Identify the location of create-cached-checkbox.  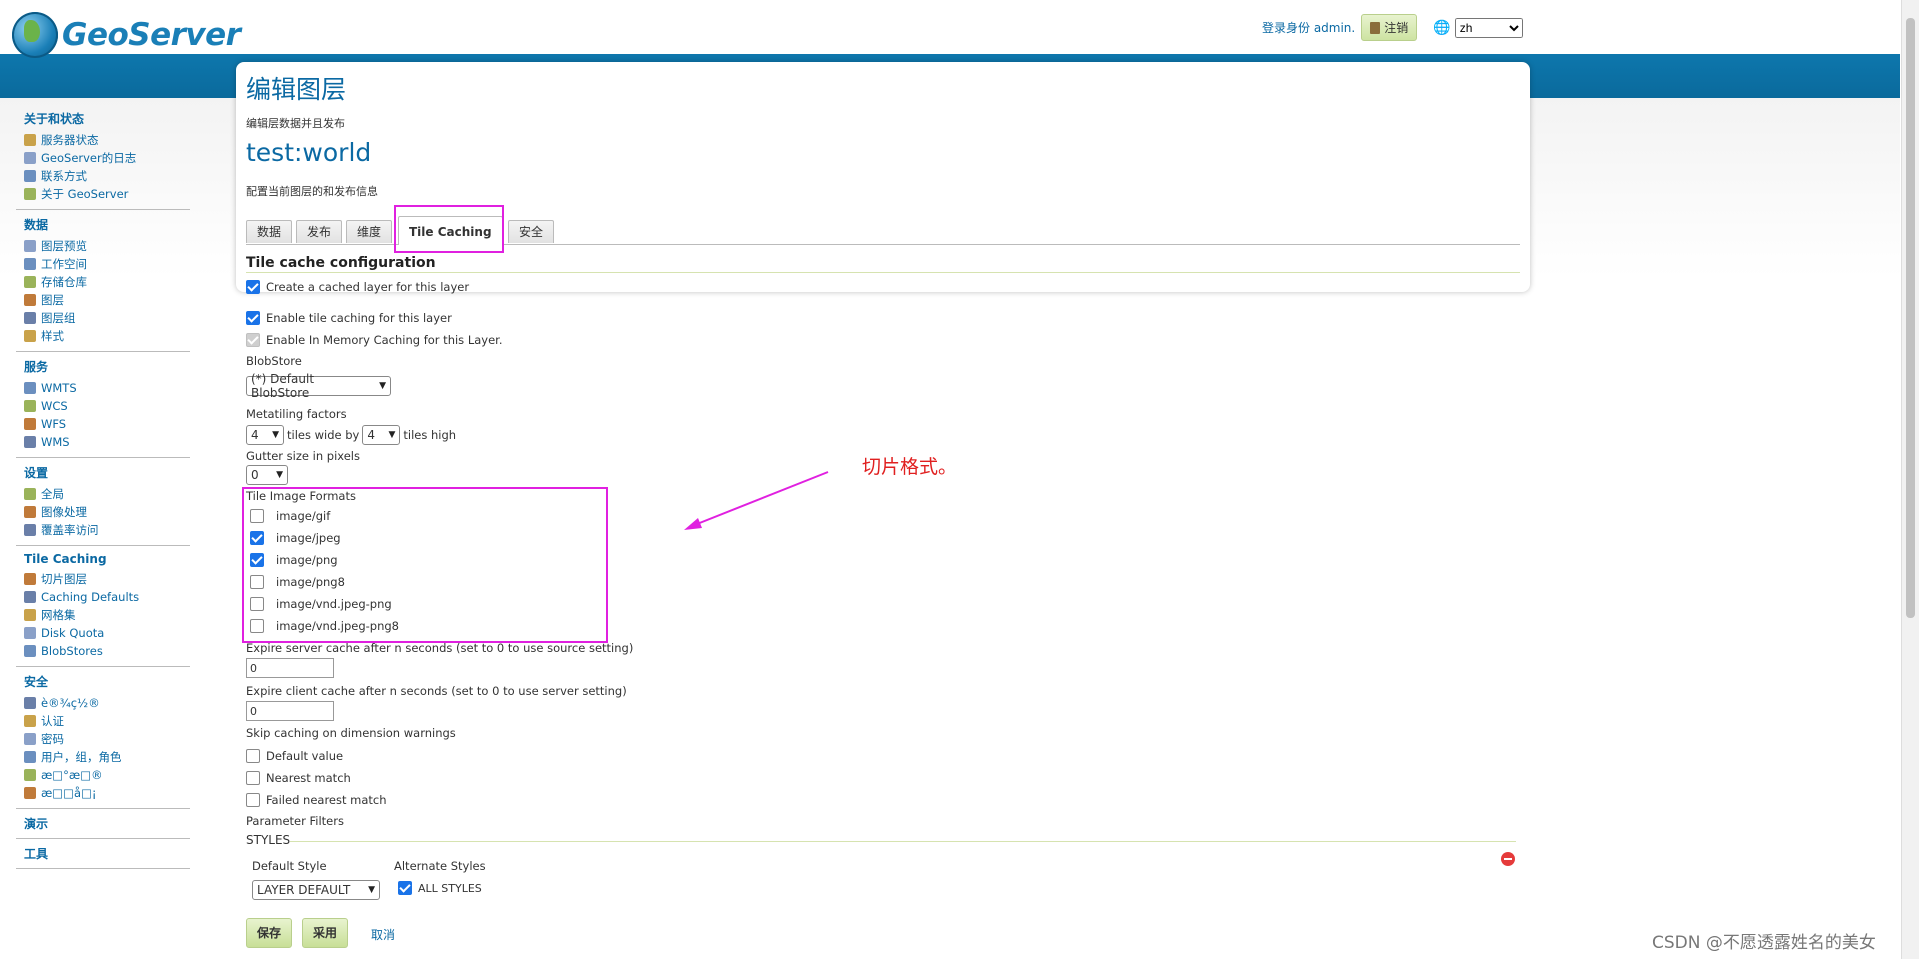
(253, 287).